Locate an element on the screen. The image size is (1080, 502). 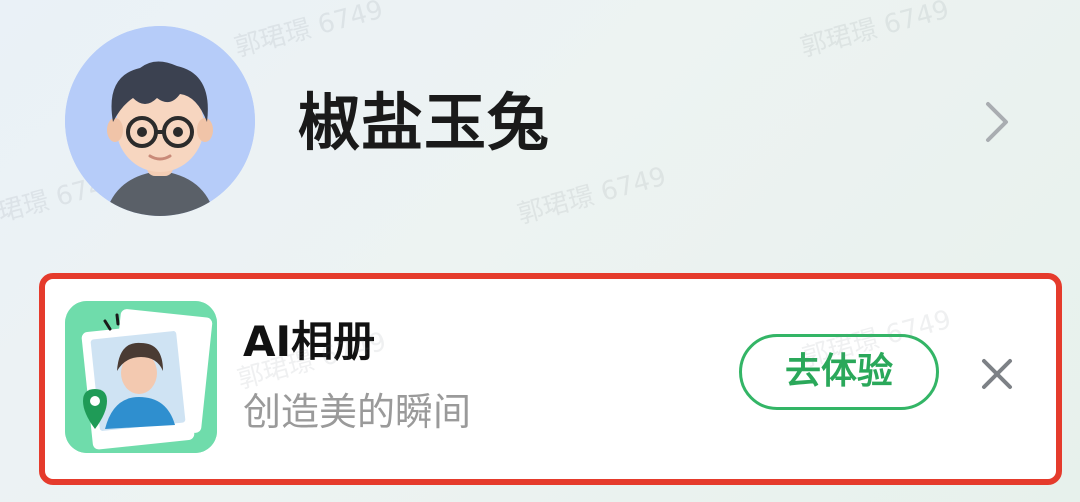
username: 椒盐玉兔 is located at coordinates (424, 122).